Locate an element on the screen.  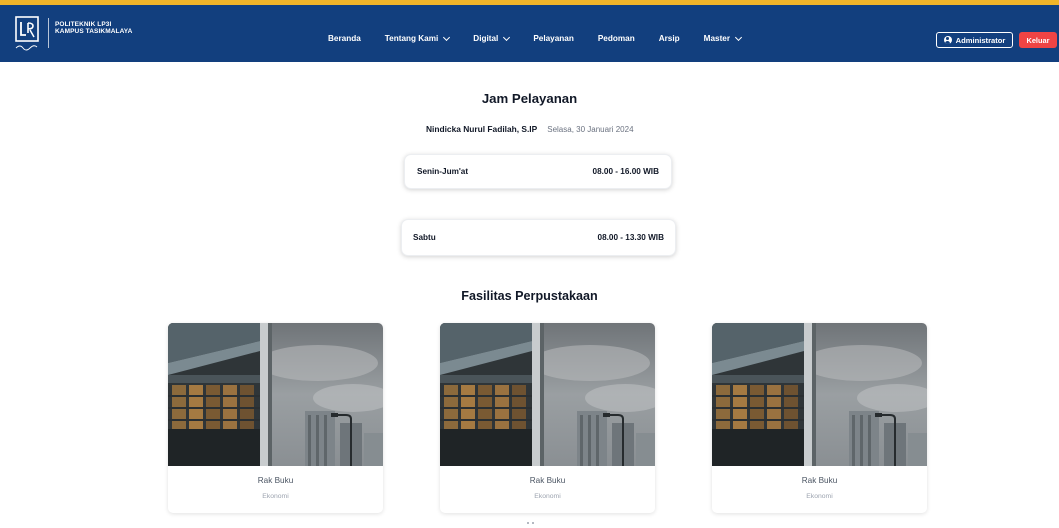
carousel-dots is located at coordinates (532, 523).